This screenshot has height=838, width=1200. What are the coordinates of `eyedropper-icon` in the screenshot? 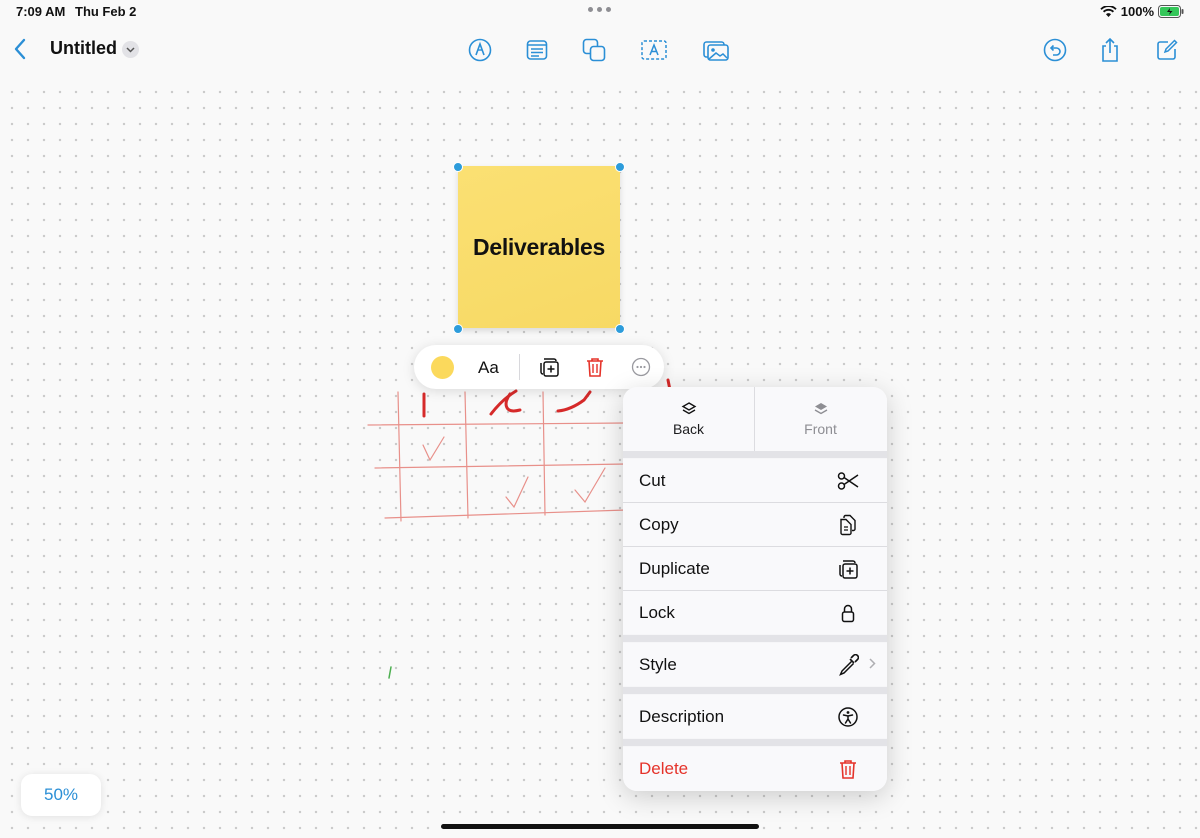 It's located at (848, 665).